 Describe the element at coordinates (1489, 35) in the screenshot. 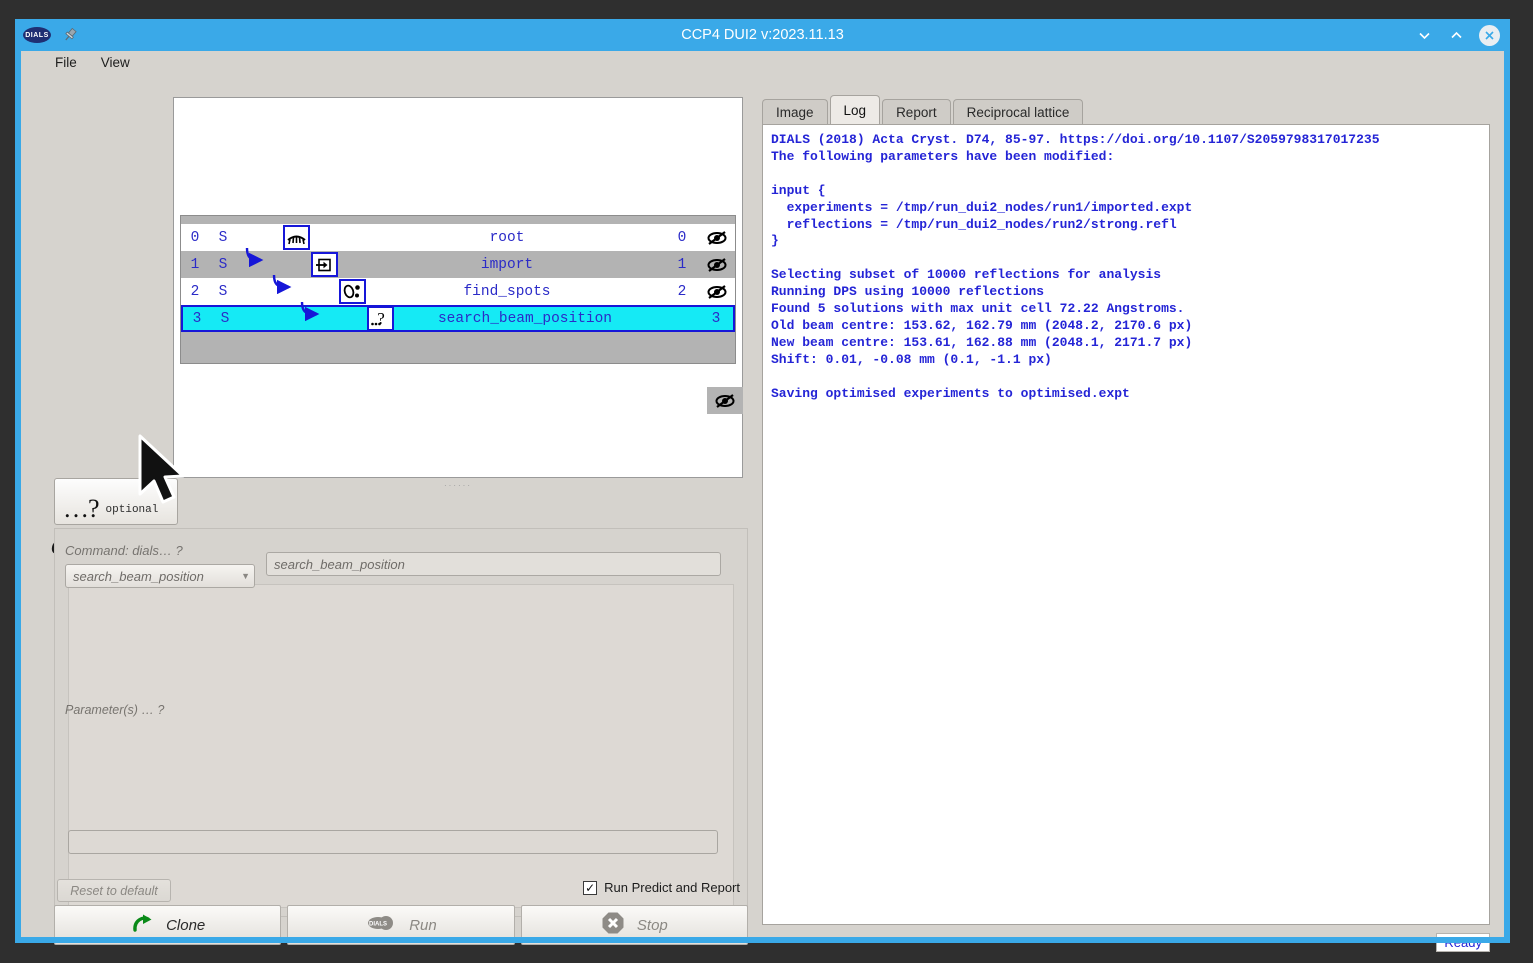

I see `close-button` at that location.